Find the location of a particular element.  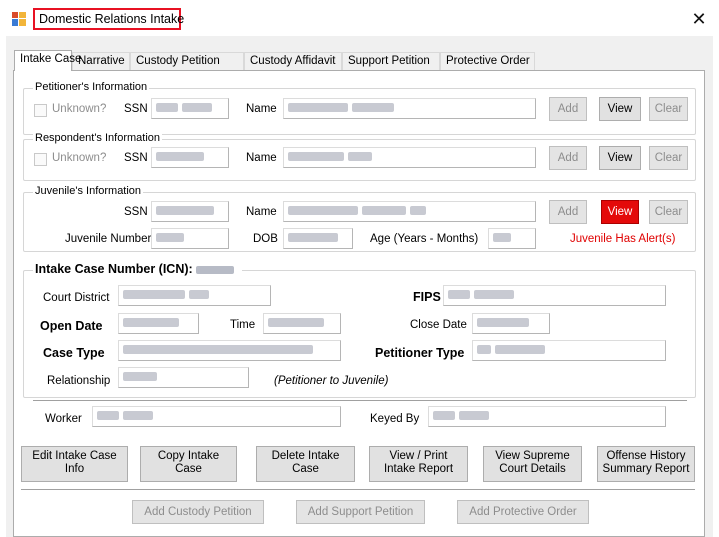

close-icon: ✕ is located at coordinates (699, 19).